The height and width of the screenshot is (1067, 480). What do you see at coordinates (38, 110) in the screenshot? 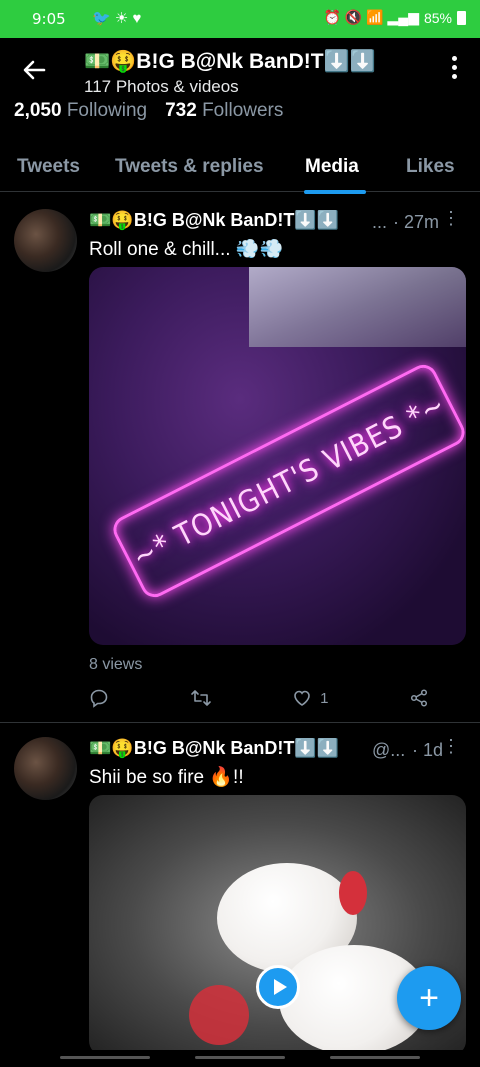
I see `following-count: 2,050` at bounding box center [38, 110].